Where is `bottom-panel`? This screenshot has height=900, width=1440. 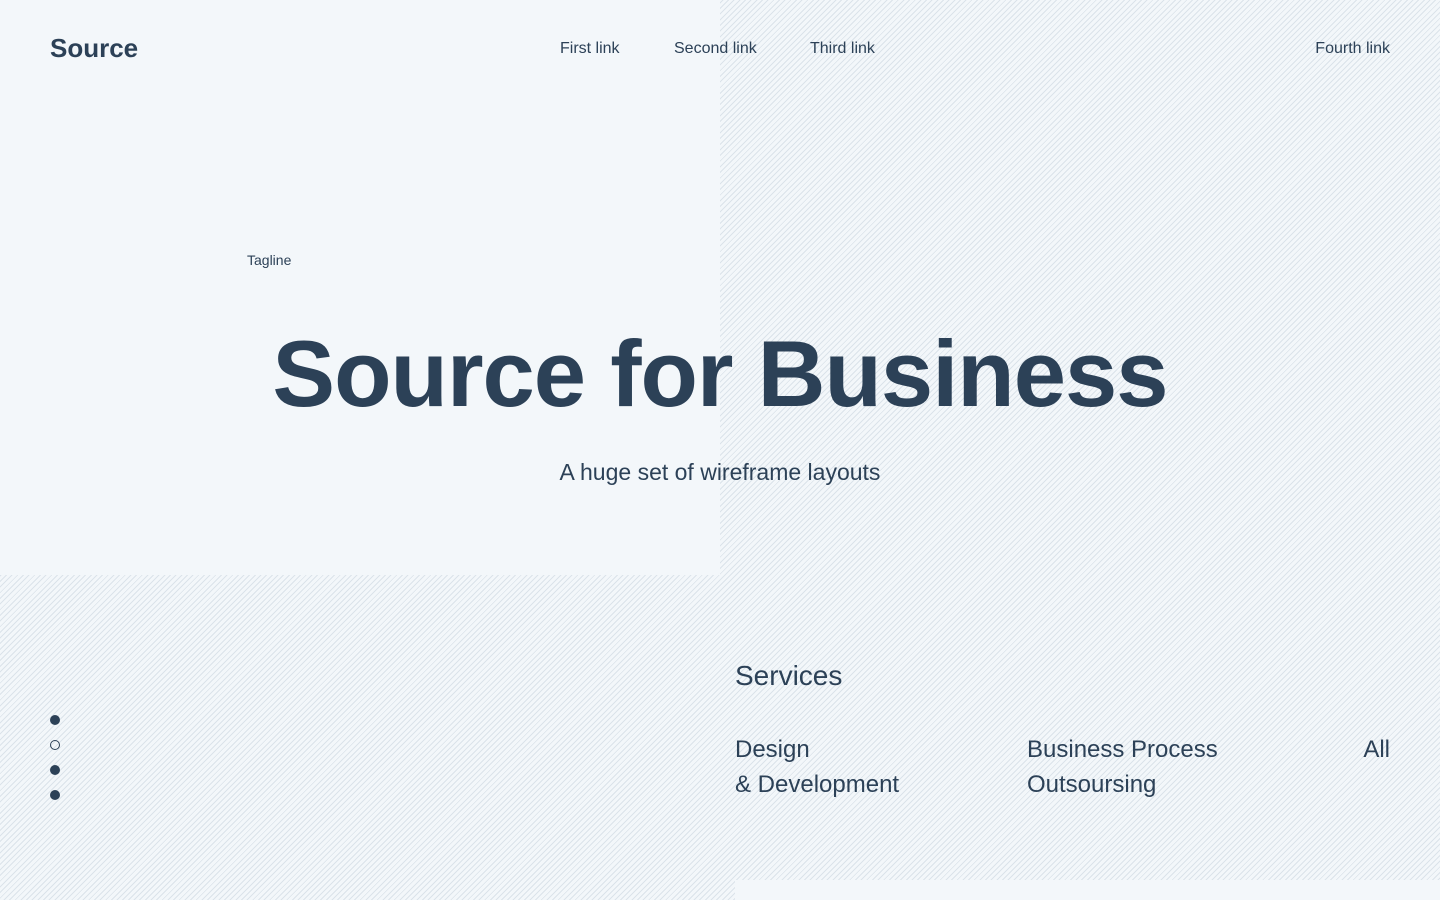 bottom-panel is located at coordinates (1087, 890).